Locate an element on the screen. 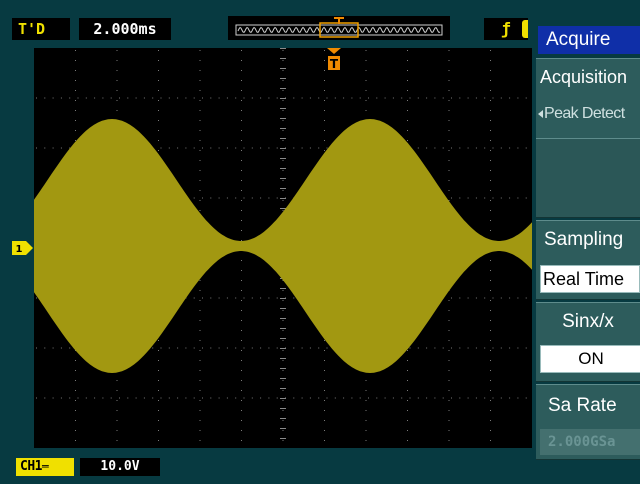 The width and height of the screenshot is (640, 484). trigger-edge-icon: ƒ is located at coordinates (506, 28).